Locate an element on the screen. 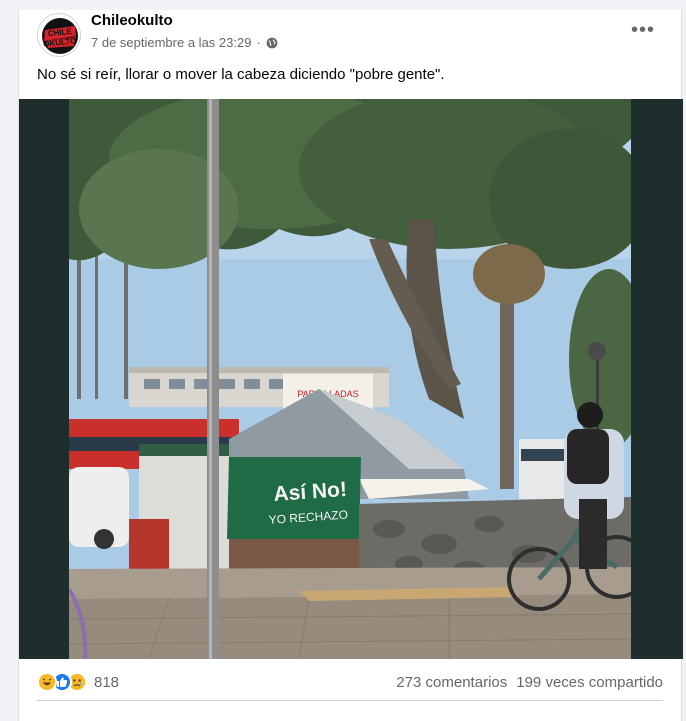 Image resolution: width=686 pixels, height=721 pixels. comments-count-link: 273 comentarios is located at coordinates (451, 682).